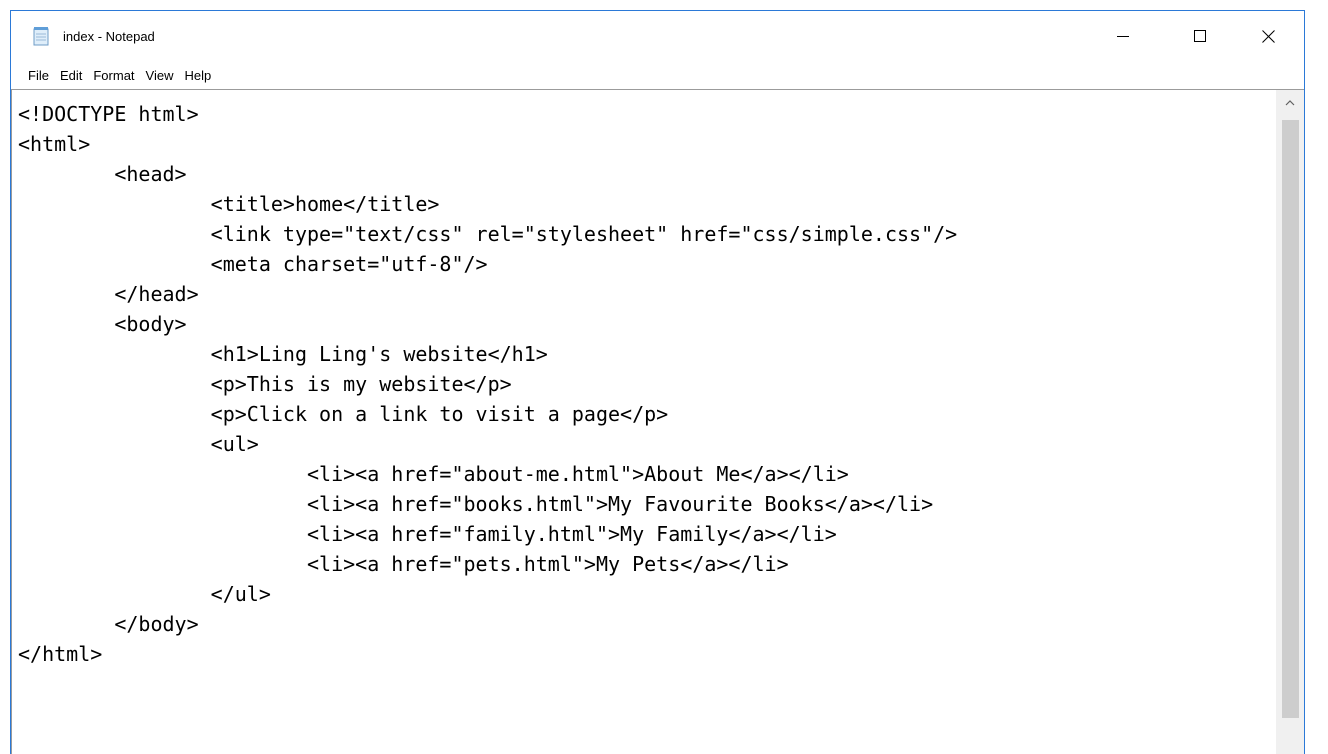 Image resolution: width=1328 pixels, height=754 pixels. Describe the element at coordinates (108, 114) in the screenshot. I see `code-line: <!DOCTYPE html>` at that location.